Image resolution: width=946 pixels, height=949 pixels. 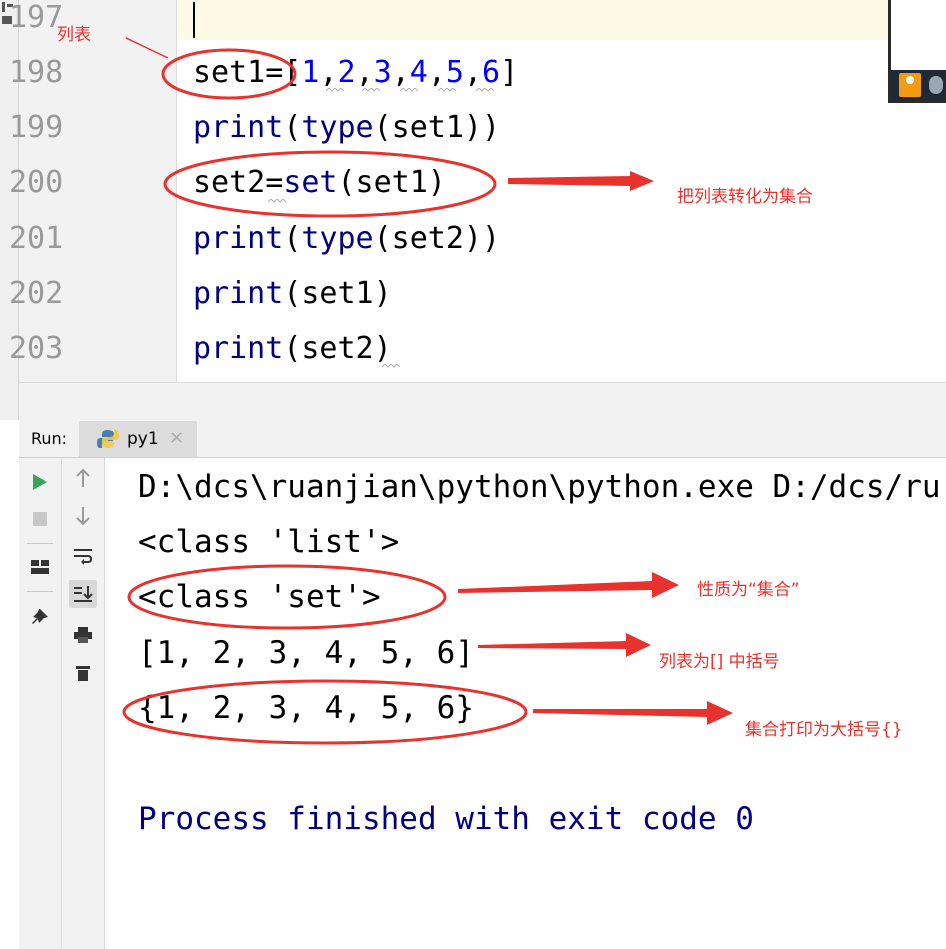 What do you see at coordinates (259, 597) in the screenshot?
I see `console-line: <class 'set'>` at bounding box center [259, 597].